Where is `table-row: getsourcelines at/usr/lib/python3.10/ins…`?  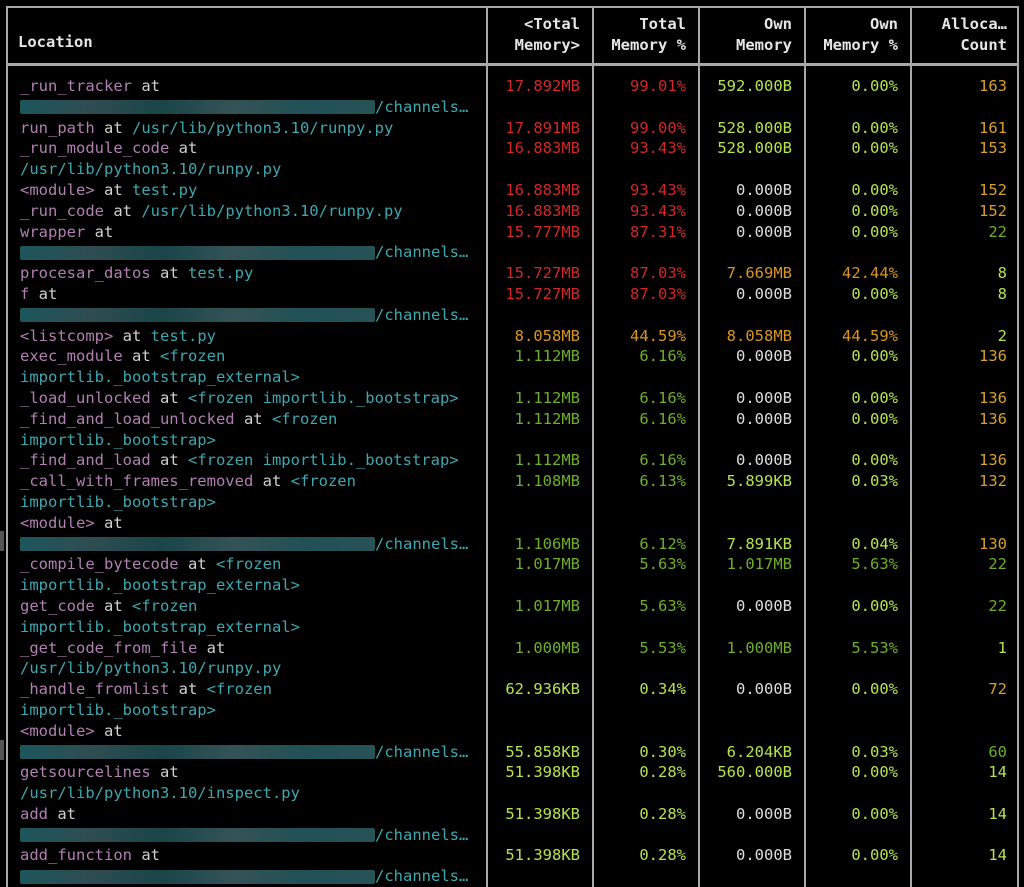
table-row: getsourcelines at/usr/lib/python3.10/ins… is located at coordinates (512, 783).